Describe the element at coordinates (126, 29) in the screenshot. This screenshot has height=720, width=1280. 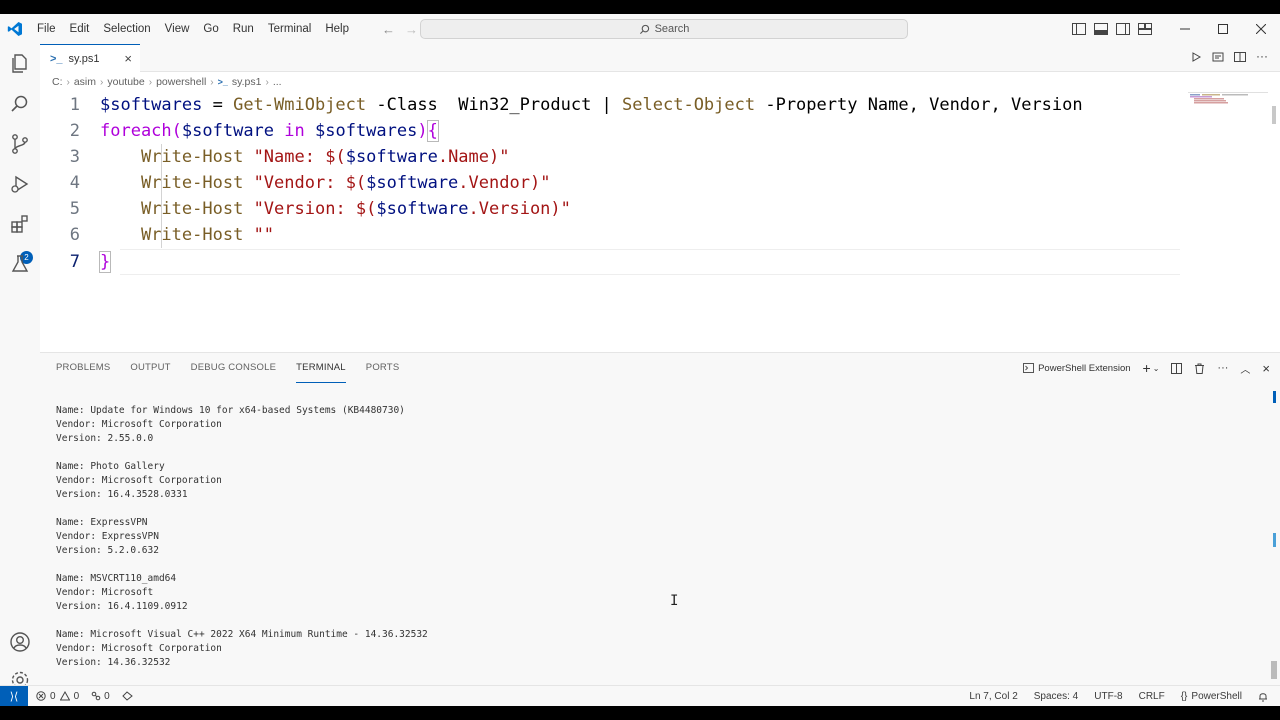
I see `menu-selection: Selection` at that location.